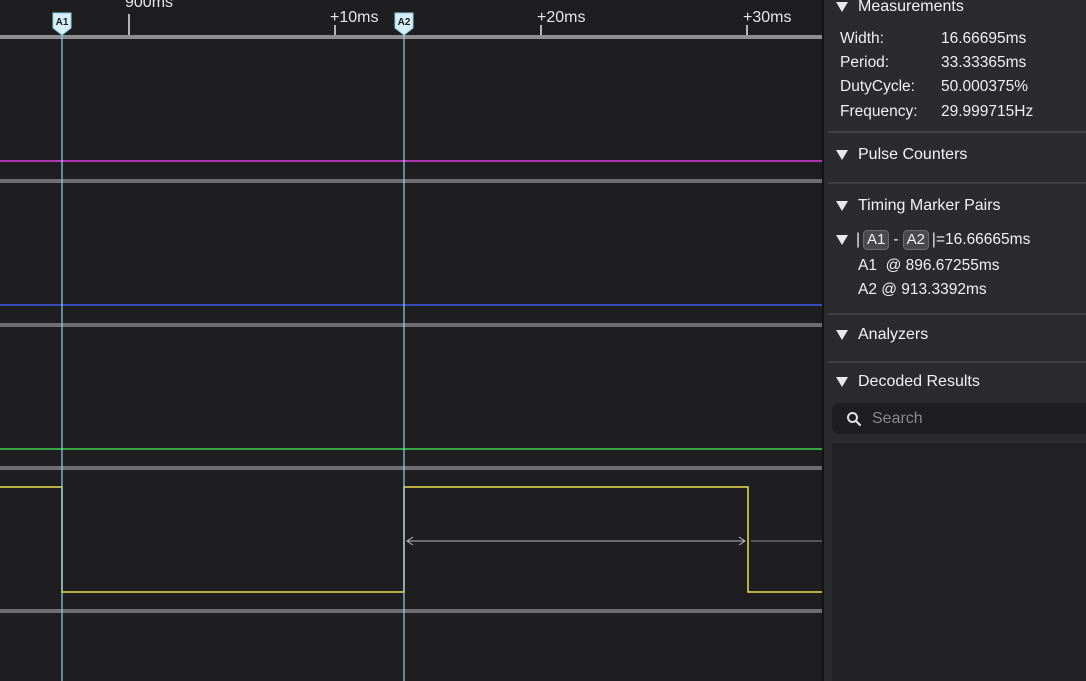 The image size is (1086, 681). Describe the element at coordinates (972, 418) in the screenshot. I see `search-input` at that location.